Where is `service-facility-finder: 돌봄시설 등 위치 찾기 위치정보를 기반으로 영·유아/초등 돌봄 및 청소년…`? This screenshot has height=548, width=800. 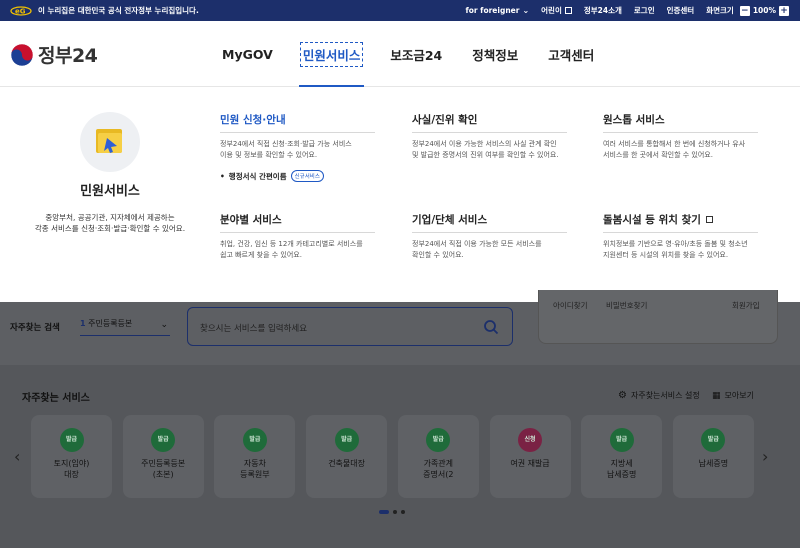 service-facility-finder: 돌봄시설 등 위치 찾기 위치정보를 기반으로 영·유아/초등 돌봄 및 청소년… is located at coordinates (680, 236).